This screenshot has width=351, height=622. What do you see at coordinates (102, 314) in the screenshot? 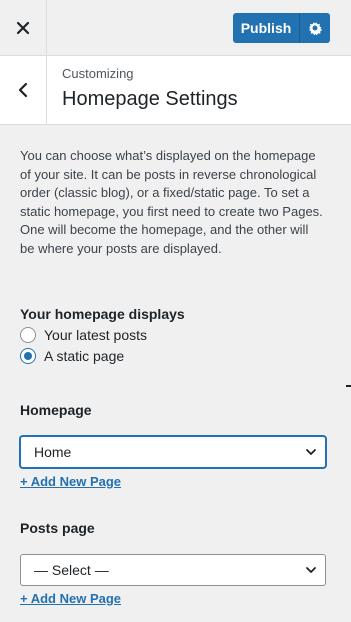
I see `homepage-displays-label: Your homepage displays` at bounding box center [102, 314].